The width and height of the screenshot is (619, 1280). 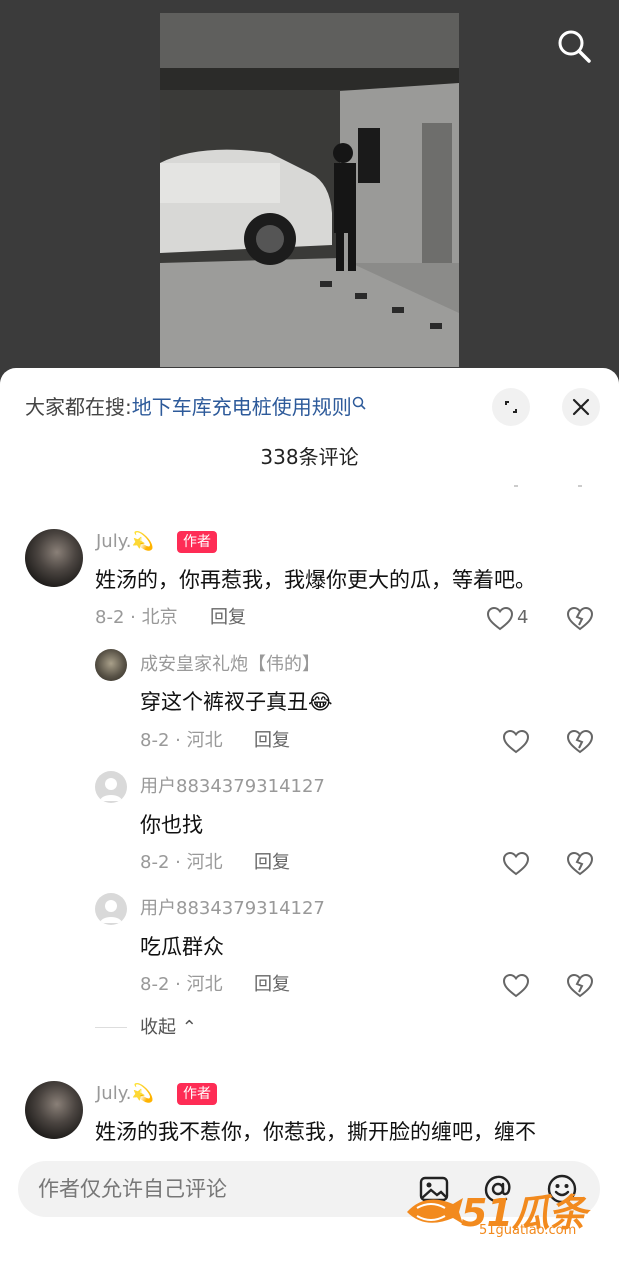 I want to click on comment-text: 你也找, so click(x=171, y=825).